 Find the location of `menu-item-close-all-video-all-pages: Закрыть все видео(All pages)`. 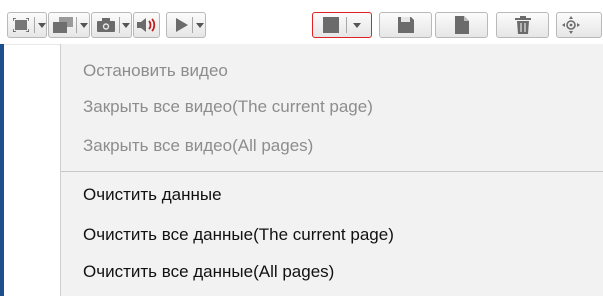

menu-item-close-all-video-all-pages: Закрыть все видео(All pages) is located at coordinates (198, 146).